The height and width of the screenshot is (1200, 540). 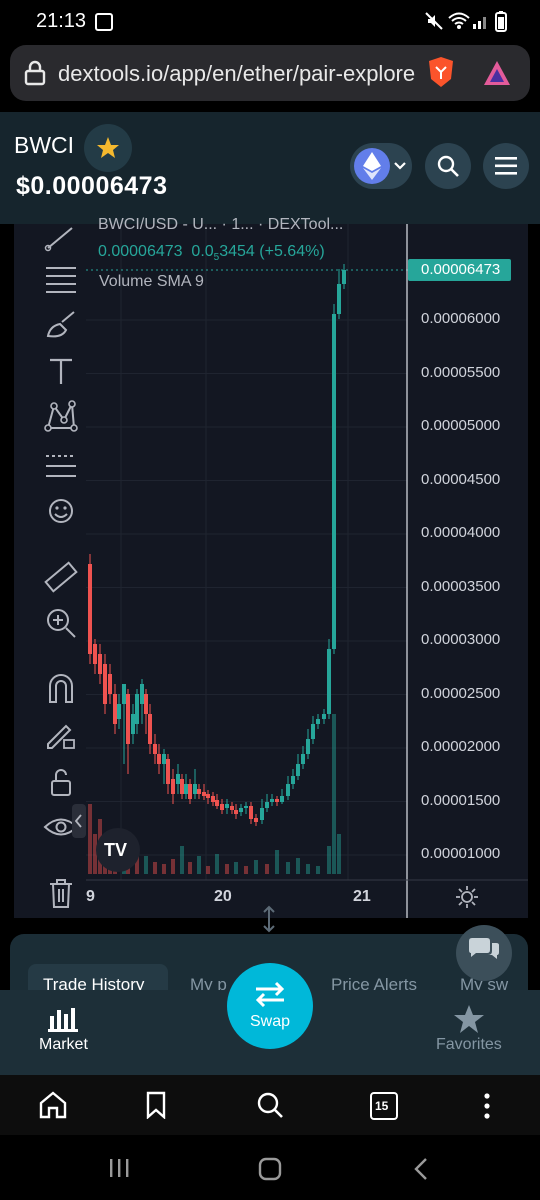 I want to click on more-options-icon, so click(x=487, y=1106).